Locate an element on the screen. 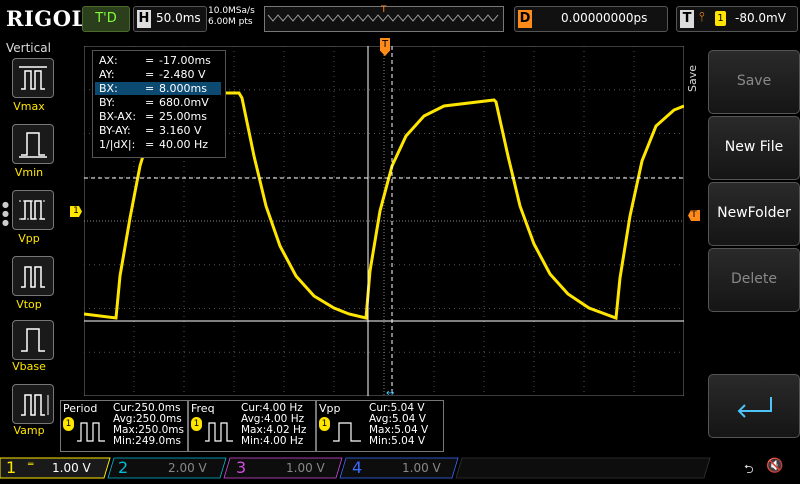  cursor-row-ax: AX: = -17.00ms is located at coordinates (161, 60).